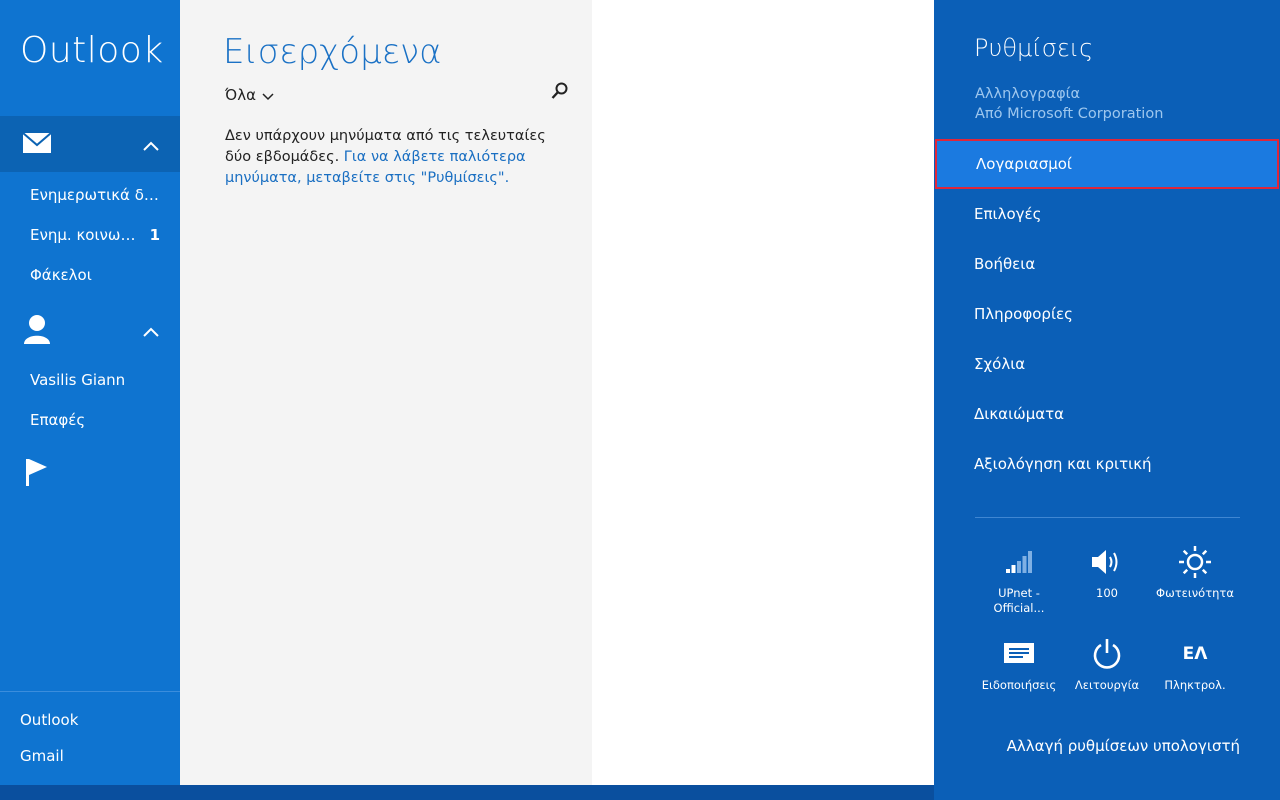  I want to click on nav-item-social-updates: Ενημ. κοινων... 1, so click(100, 235).